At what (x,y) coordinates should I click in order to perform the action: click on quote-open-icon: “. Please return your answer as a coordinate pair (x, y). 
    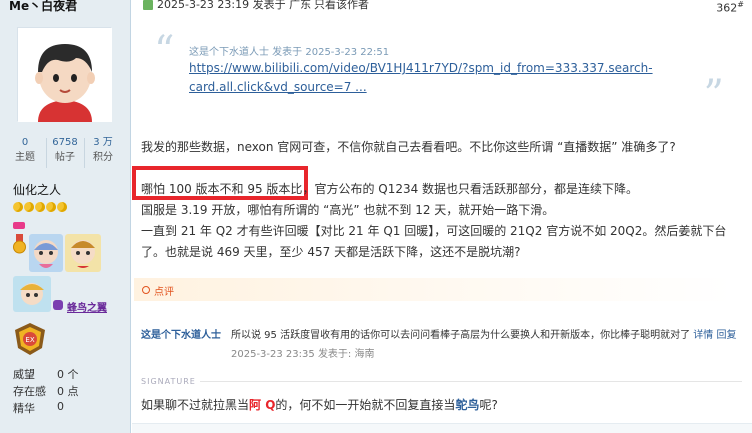
    Looking at the image, I should click on (164, 51).